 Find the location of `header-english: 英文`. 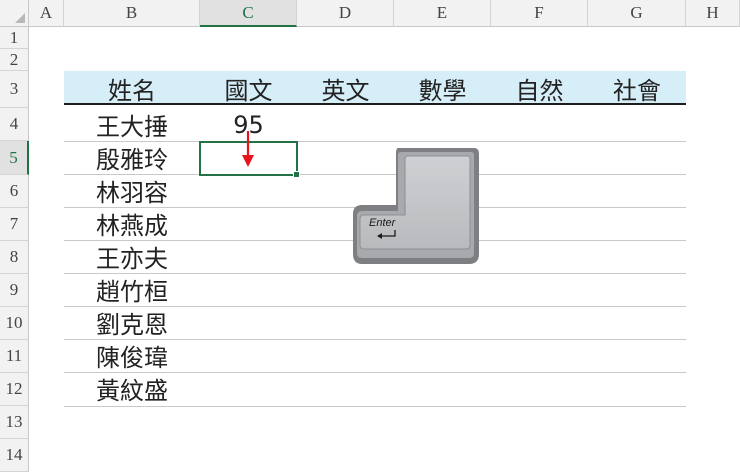

header-english: 英文 is located at coordinates (345, 88).